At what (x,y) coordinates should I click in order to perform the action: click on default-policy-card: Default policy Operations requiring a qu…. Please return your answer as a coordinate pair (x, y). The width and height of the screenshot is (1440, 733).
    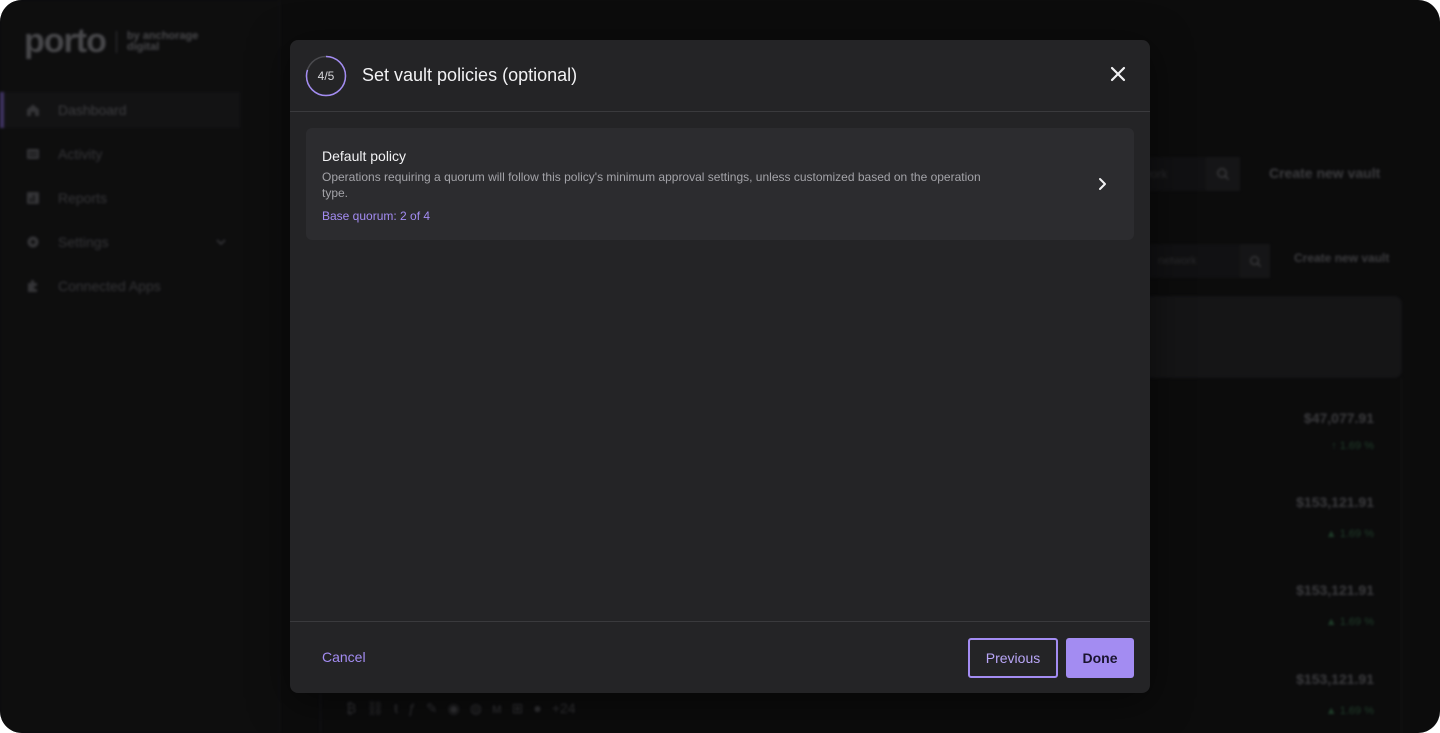
    Looking at the image, I should click on (720, 184).